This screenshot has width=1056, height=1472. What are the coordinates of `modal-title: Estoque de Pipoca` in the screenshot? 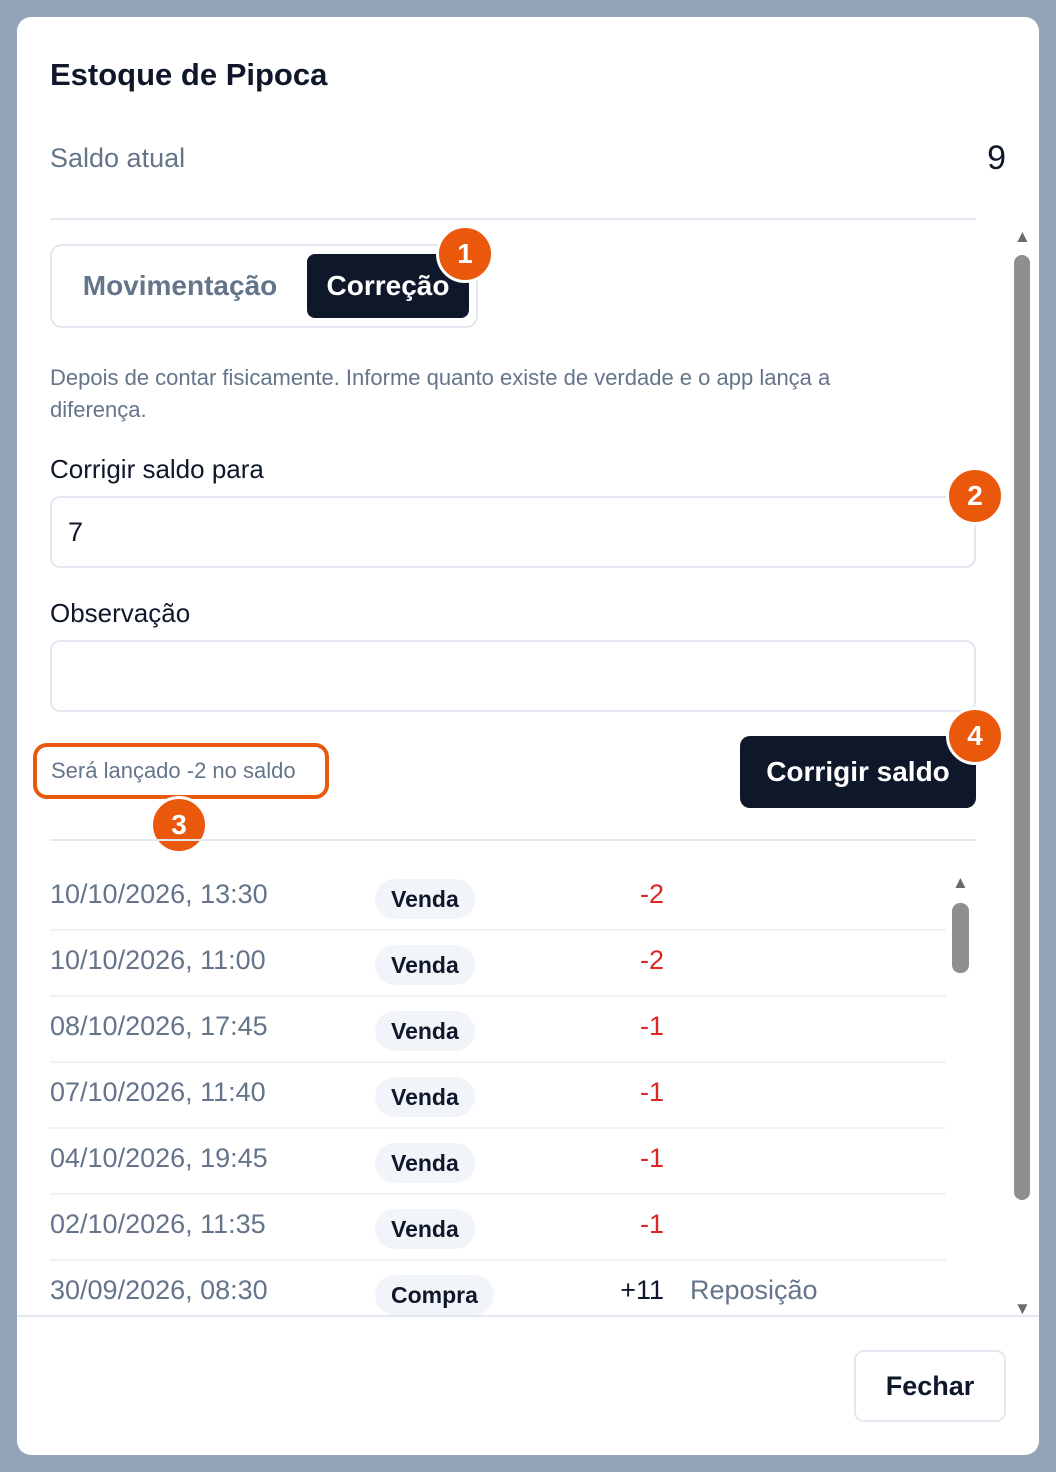 It's located at (189, 74).